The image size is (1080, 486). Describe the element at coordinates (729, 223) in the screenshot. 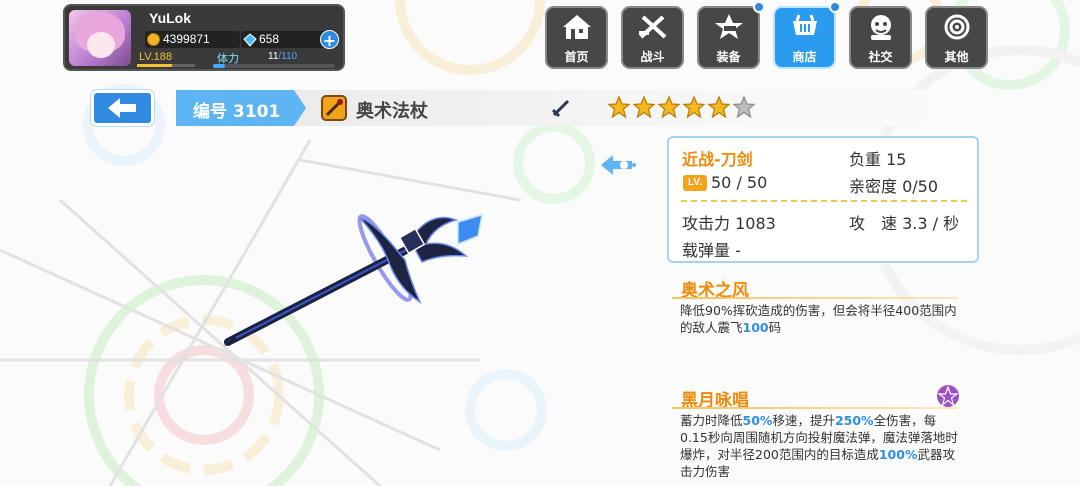

I see `attack-power: 攻击力 1083` at that location.